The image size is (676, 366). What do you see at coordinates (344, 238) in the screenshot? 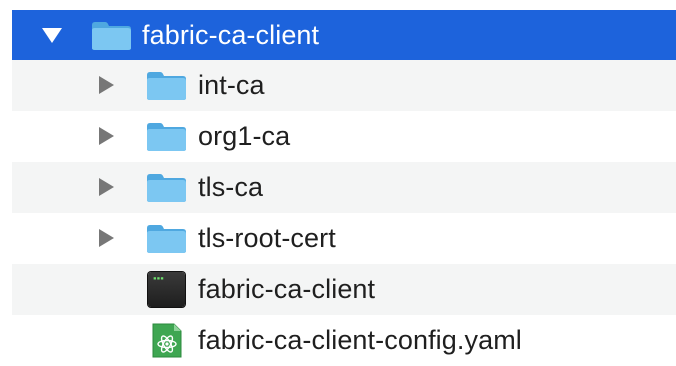
I see `tree-row-tls-root-cert: tls-root-cert` at bounding box center [344, 238].